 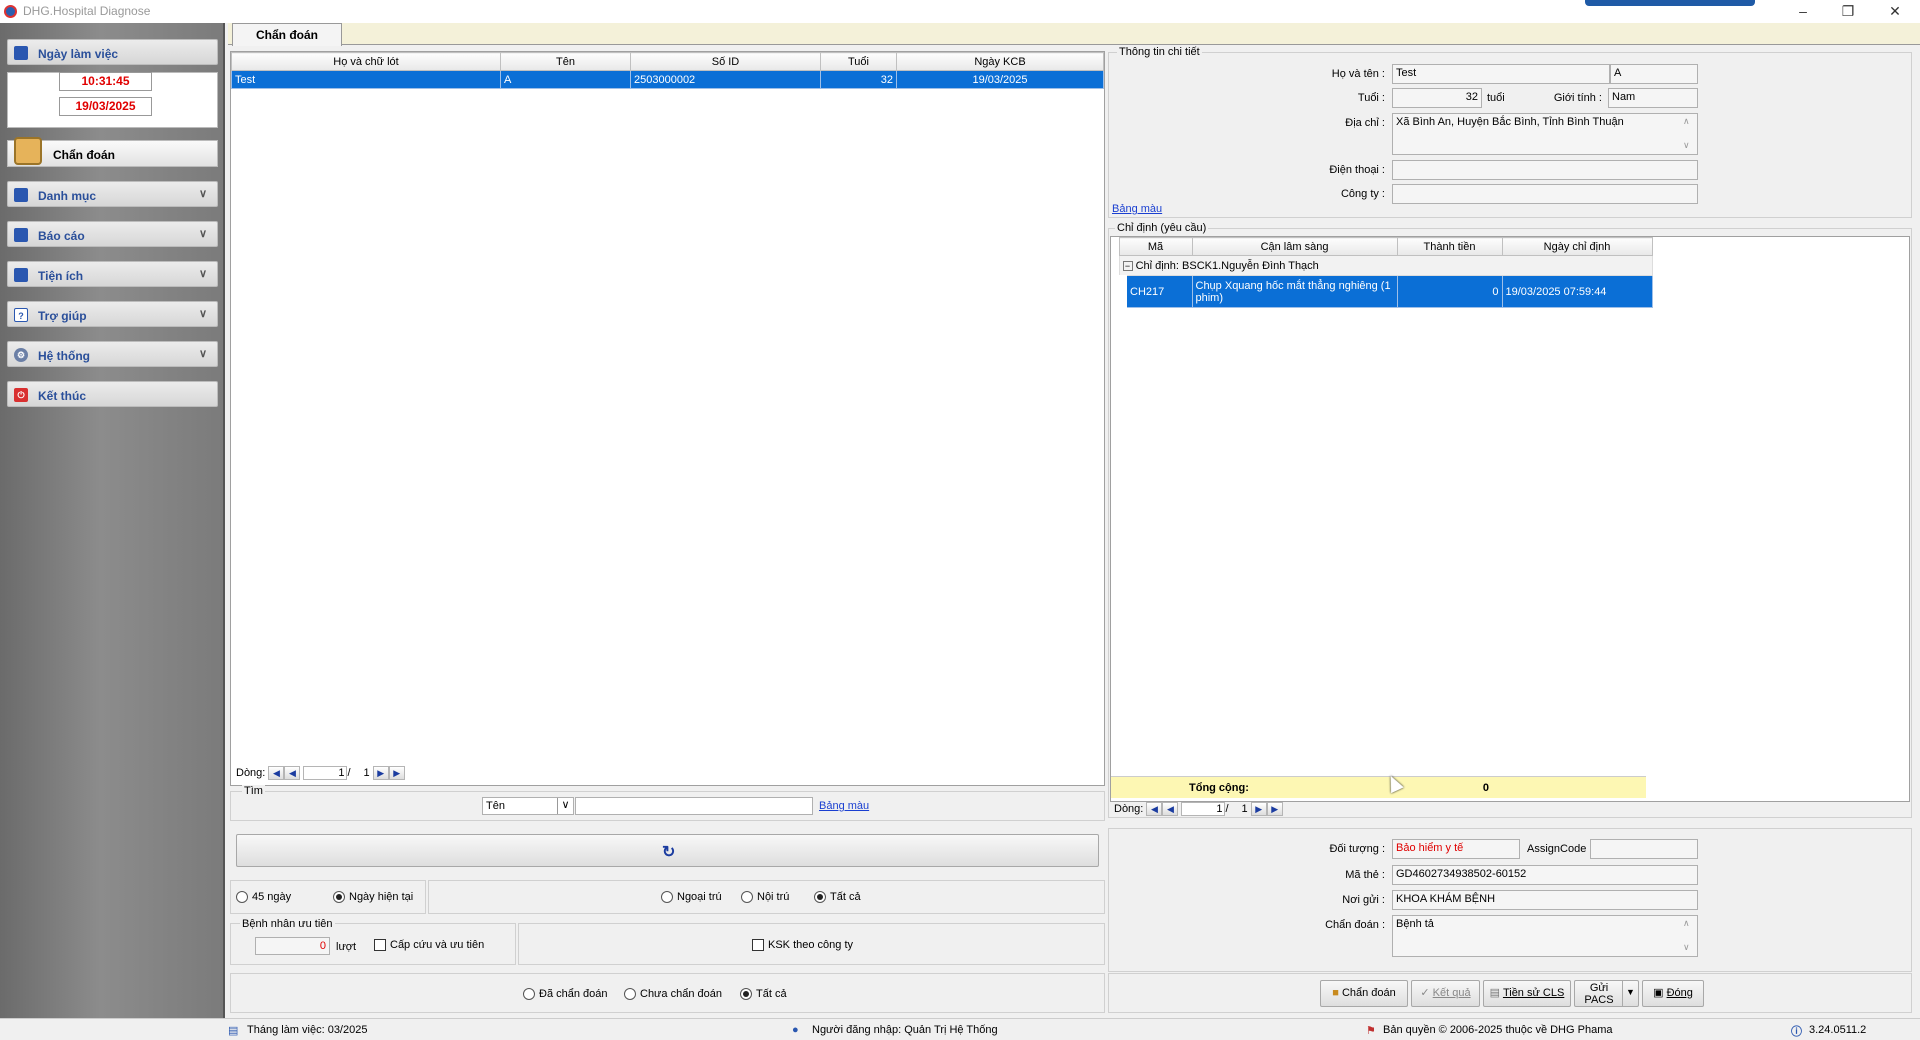 What do you see at coordinates (1456, 849) in the screenshot?
I see `object-field: Bảo hiểm y tế` at bounding box center [1456, 849].